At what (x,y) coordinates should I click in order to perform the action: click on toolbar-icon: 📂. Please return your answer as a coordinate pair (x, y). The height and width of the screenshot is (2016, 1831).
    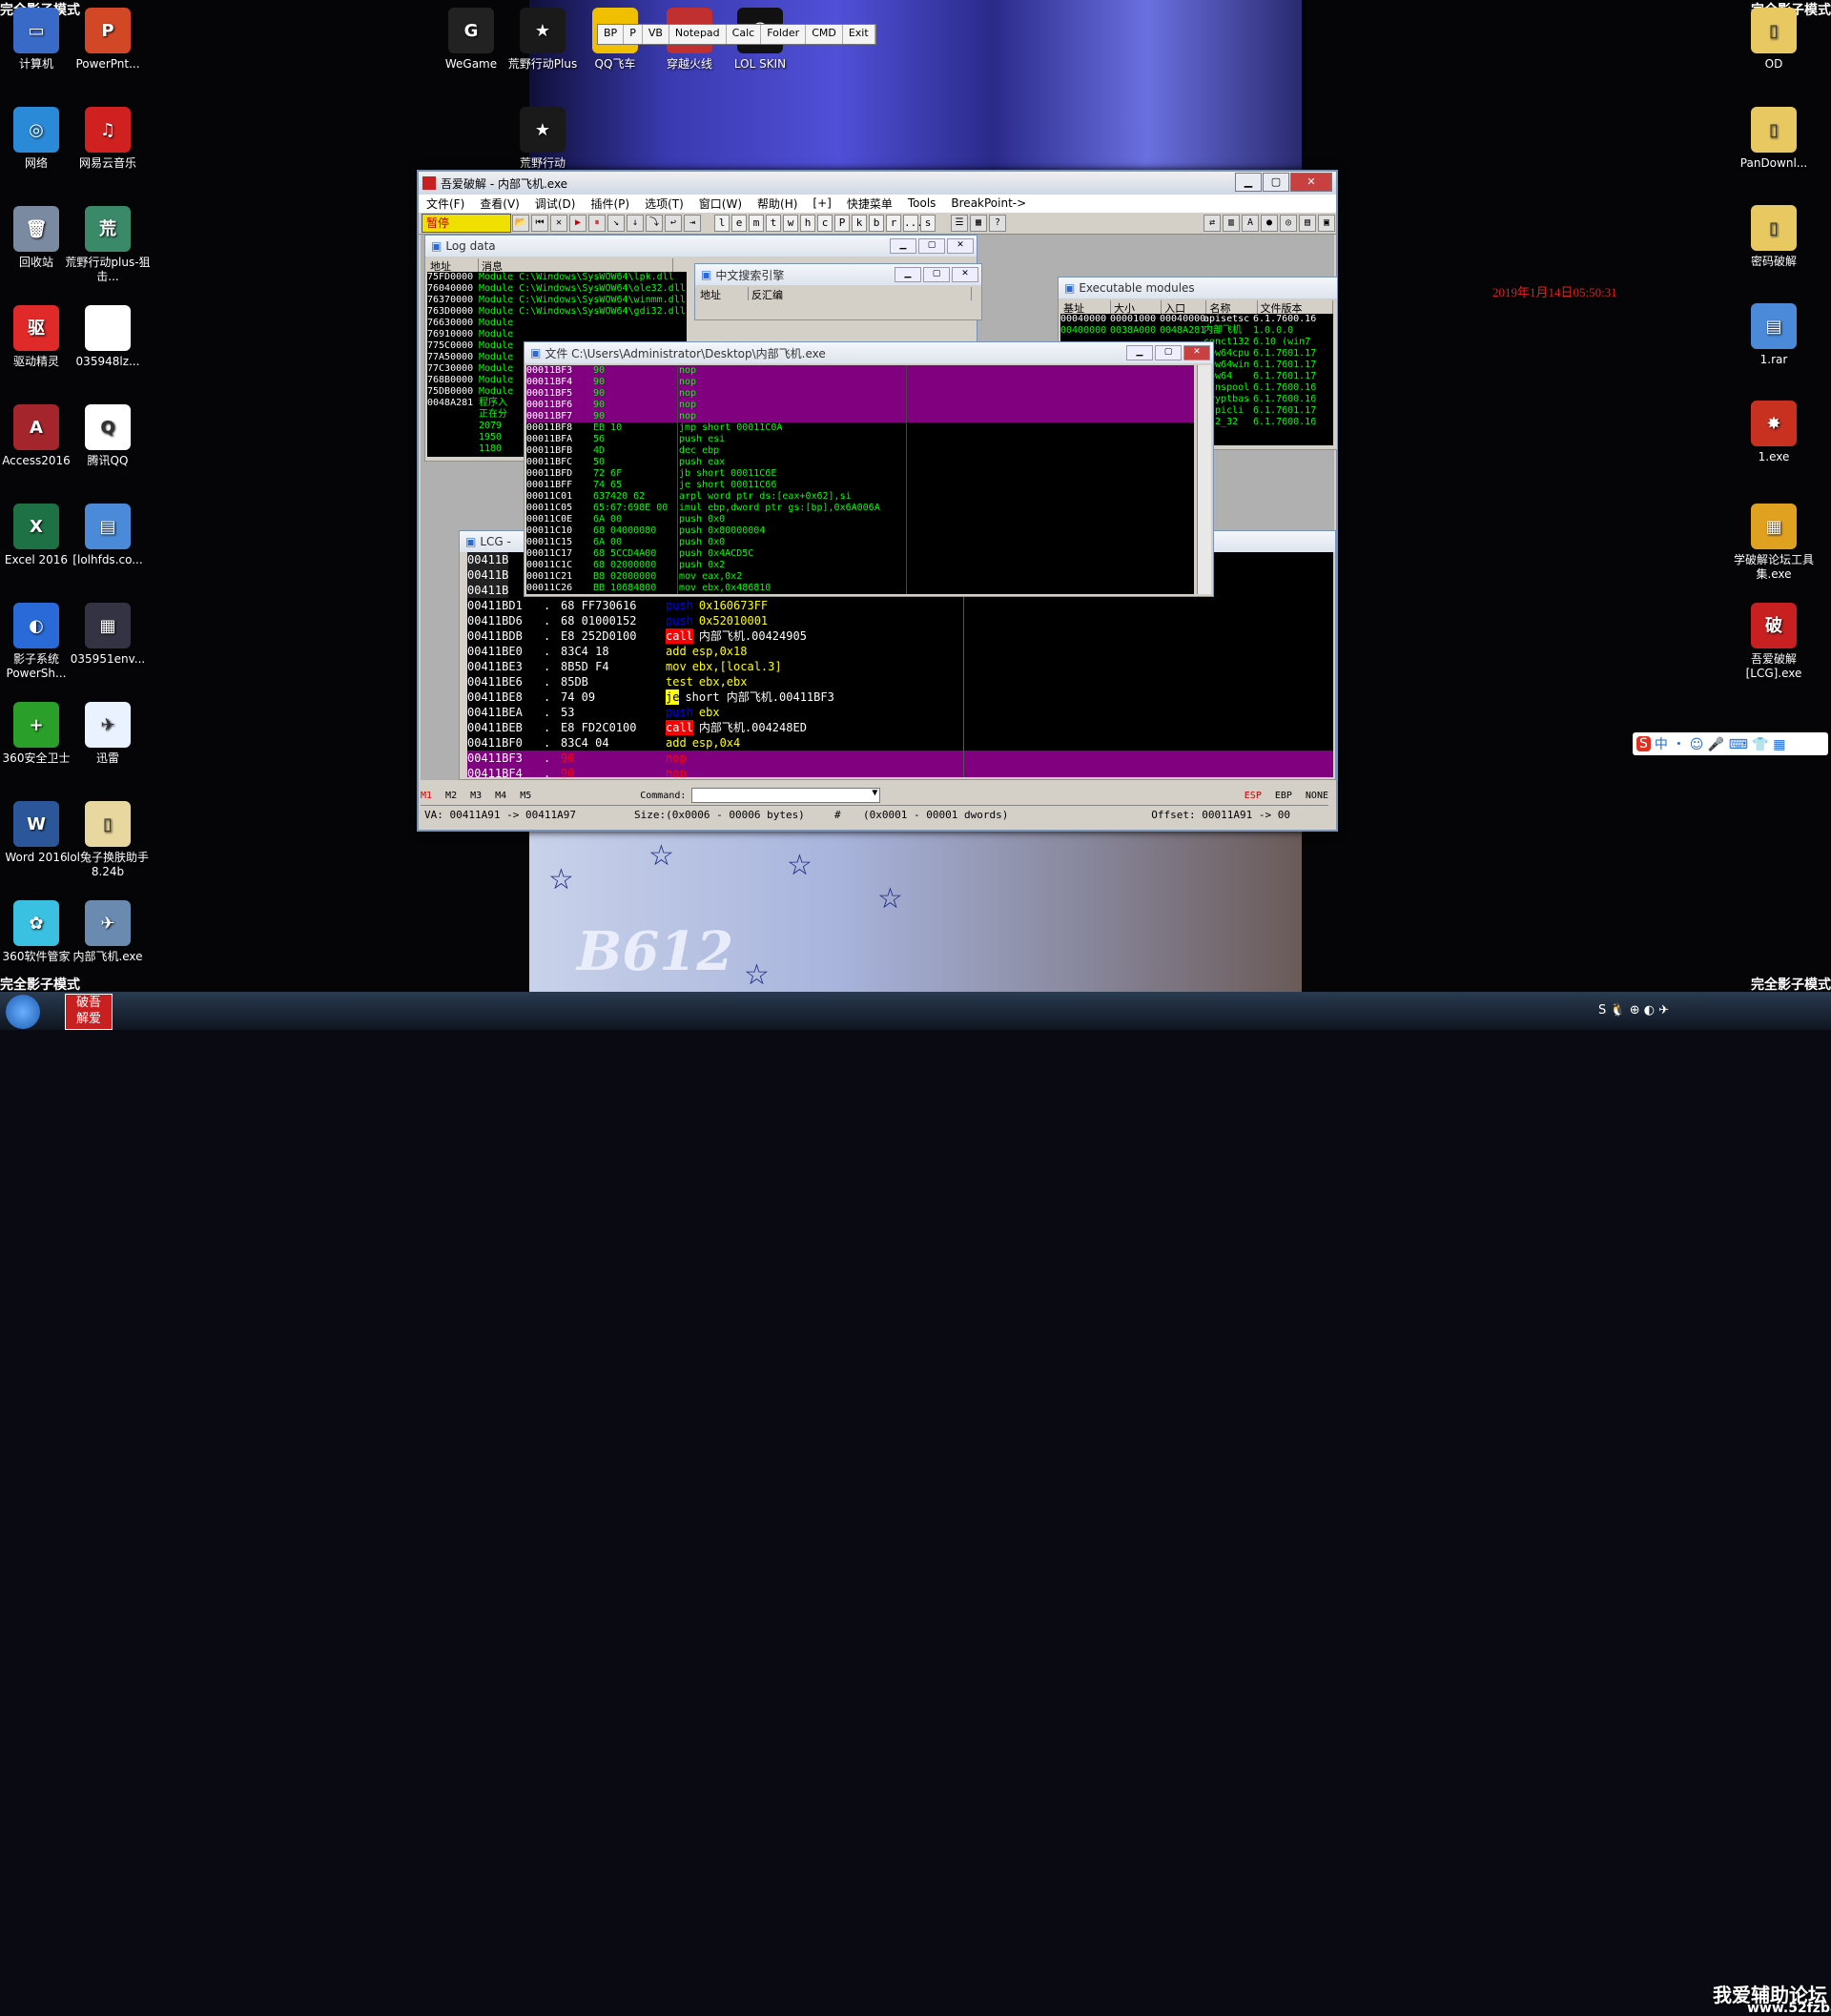
    Looking at the image, I should click on (520, 223).